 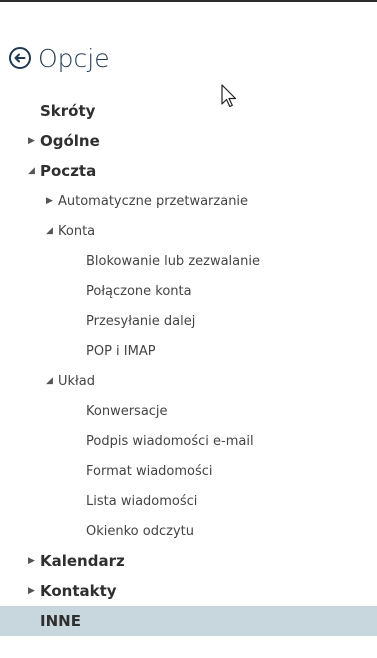 I want to click on nav-contacts: ▶ Kontakty, so click(x=188, y=591).